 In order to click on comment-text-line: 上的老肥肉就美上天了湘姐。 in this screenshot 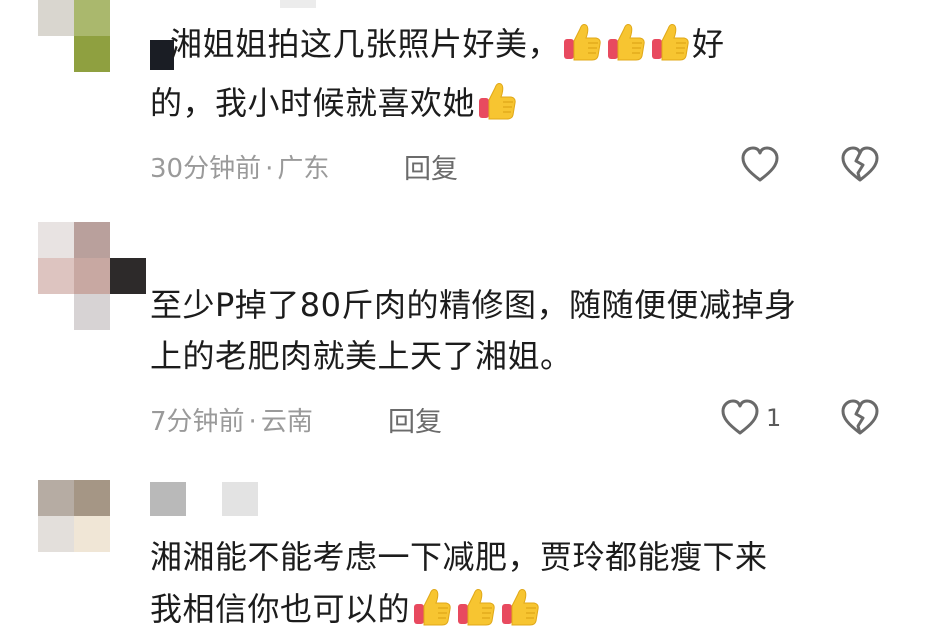, I will do `click(361, 356)`.